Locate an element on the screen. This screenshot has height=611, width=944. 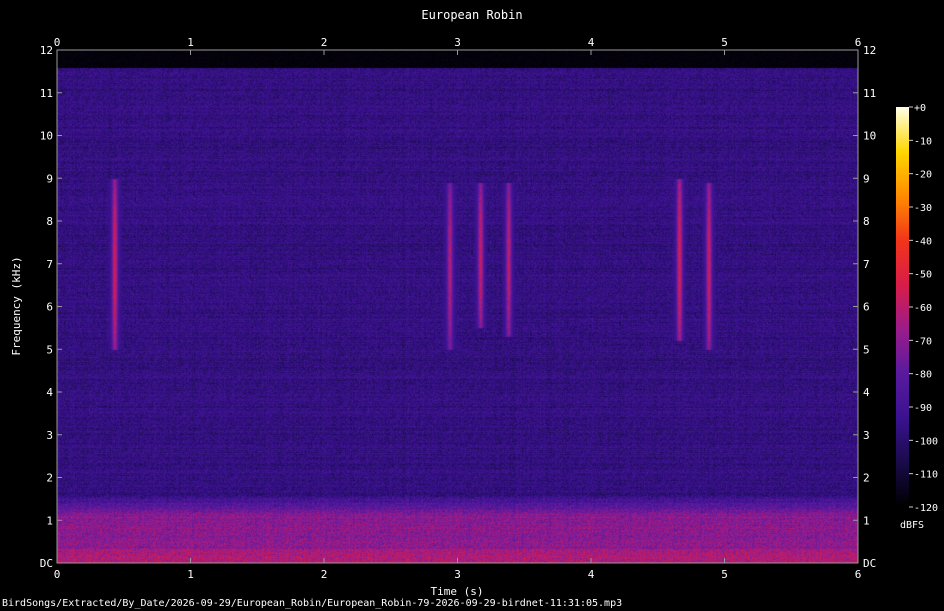
y-tick-label-right: 12 is located at coordinates (869, 50).